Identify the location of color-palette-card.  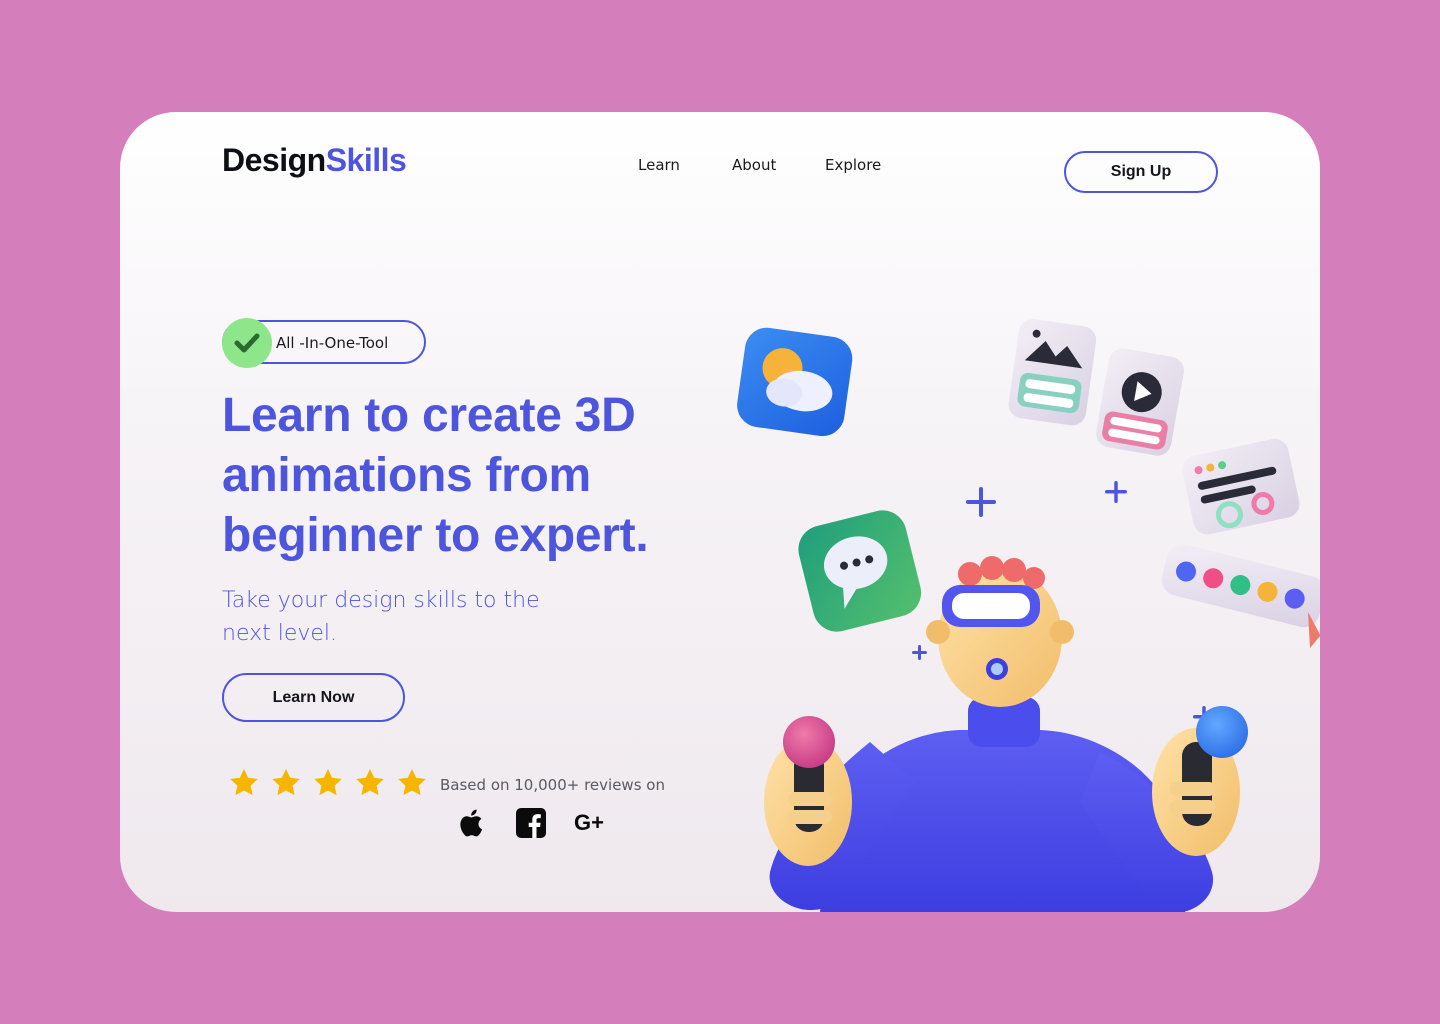
(1240, 586).